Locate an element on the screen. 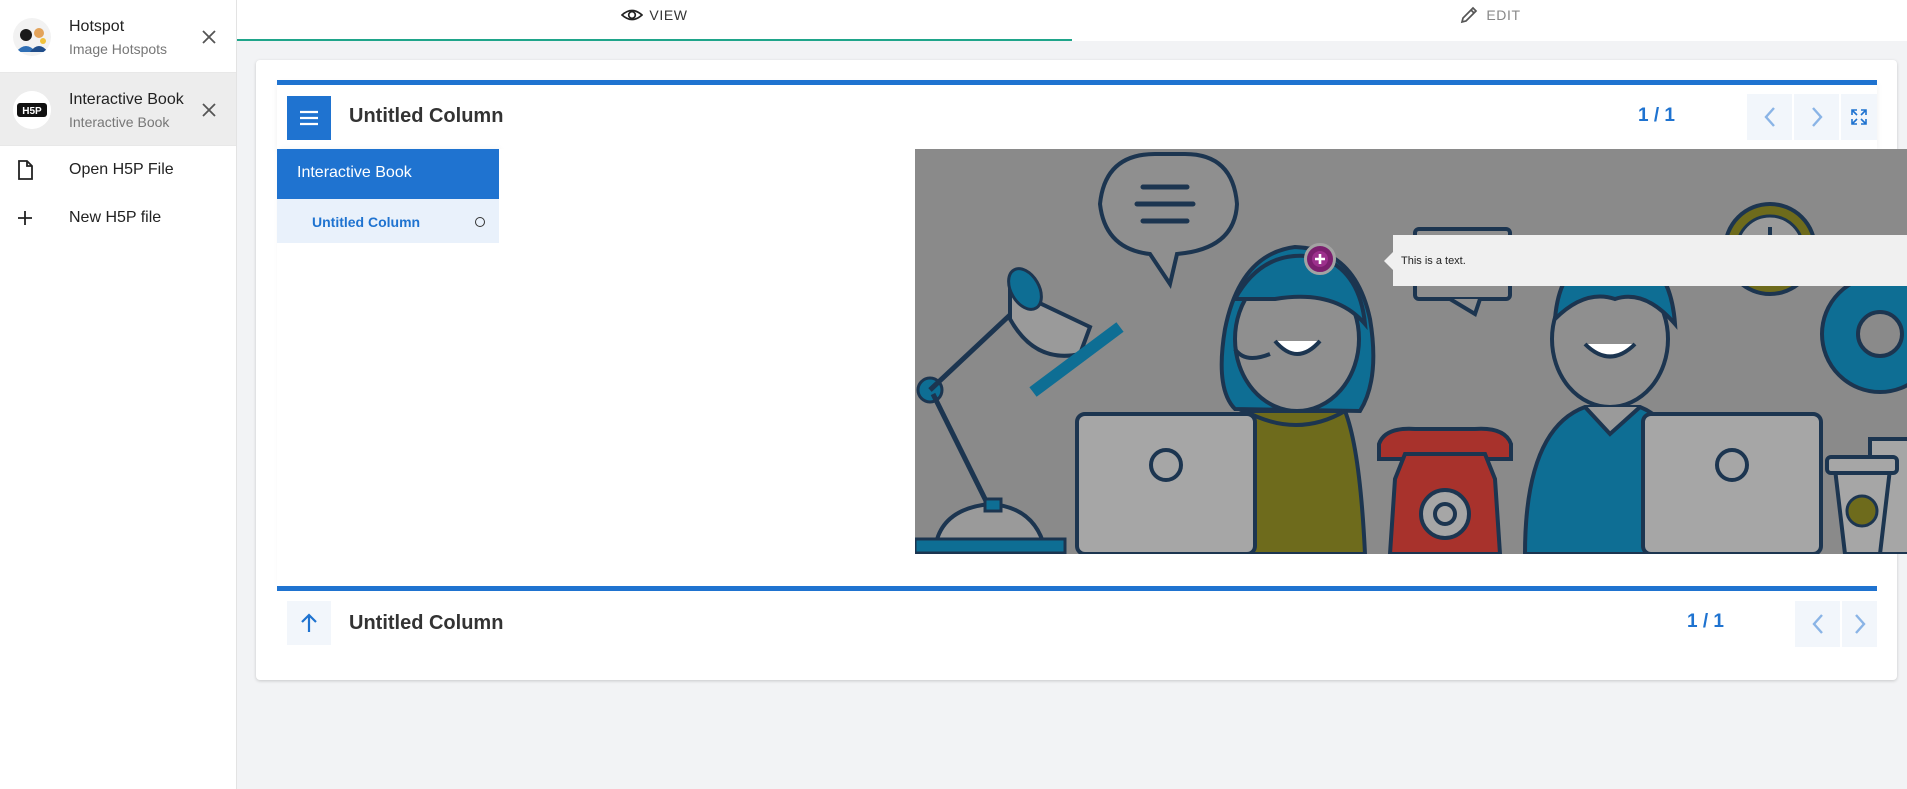  tab-edit: EDIT is located at coordinates (1489, 20).